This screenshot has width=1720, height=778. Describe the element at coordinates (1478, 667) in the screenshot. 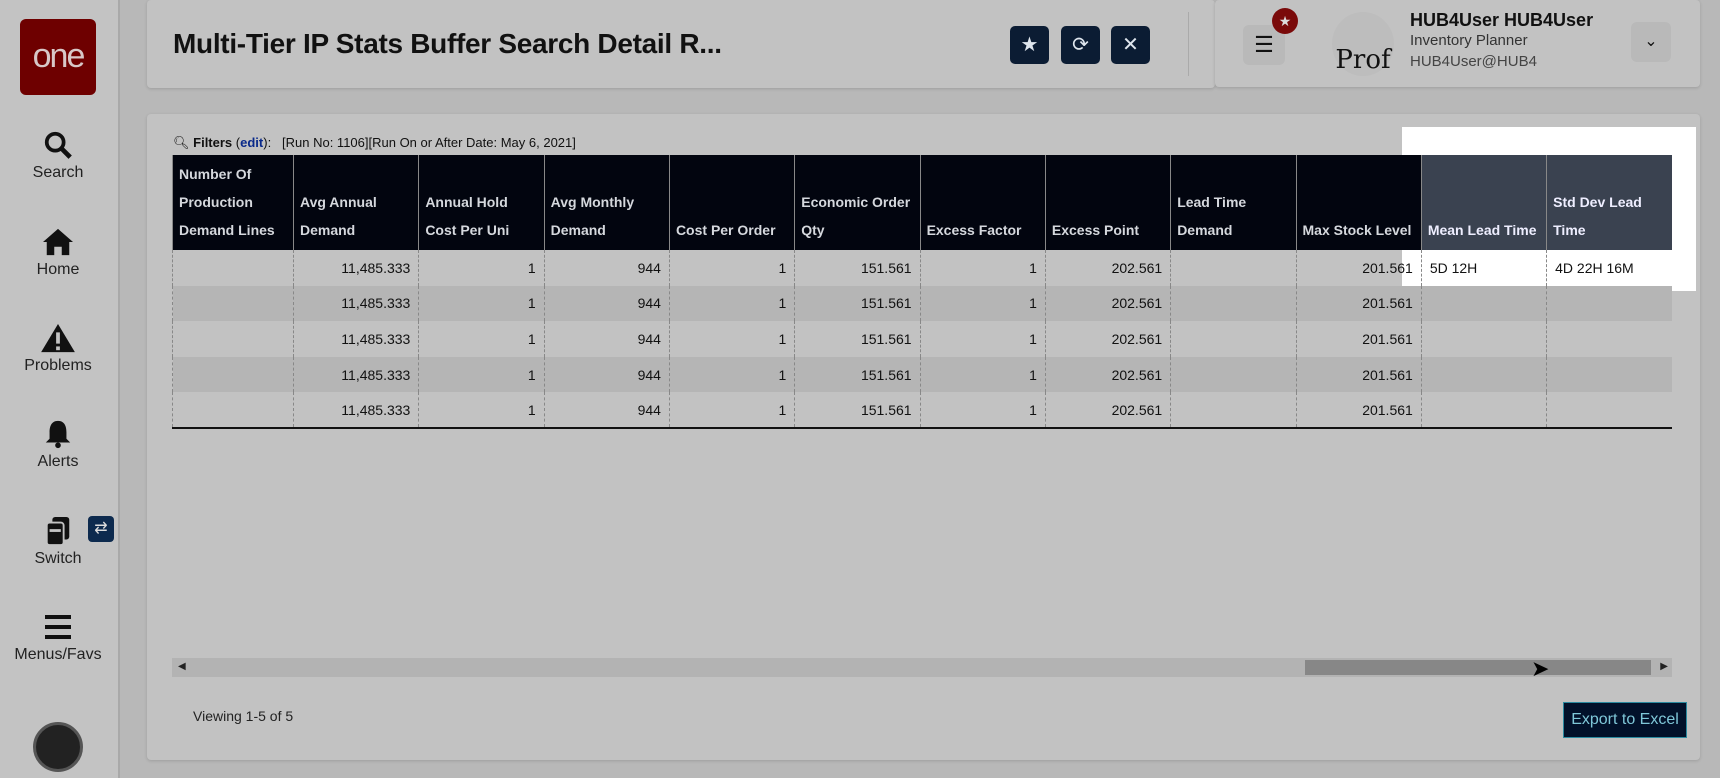

I see `scrollbar-thumb` at that location.